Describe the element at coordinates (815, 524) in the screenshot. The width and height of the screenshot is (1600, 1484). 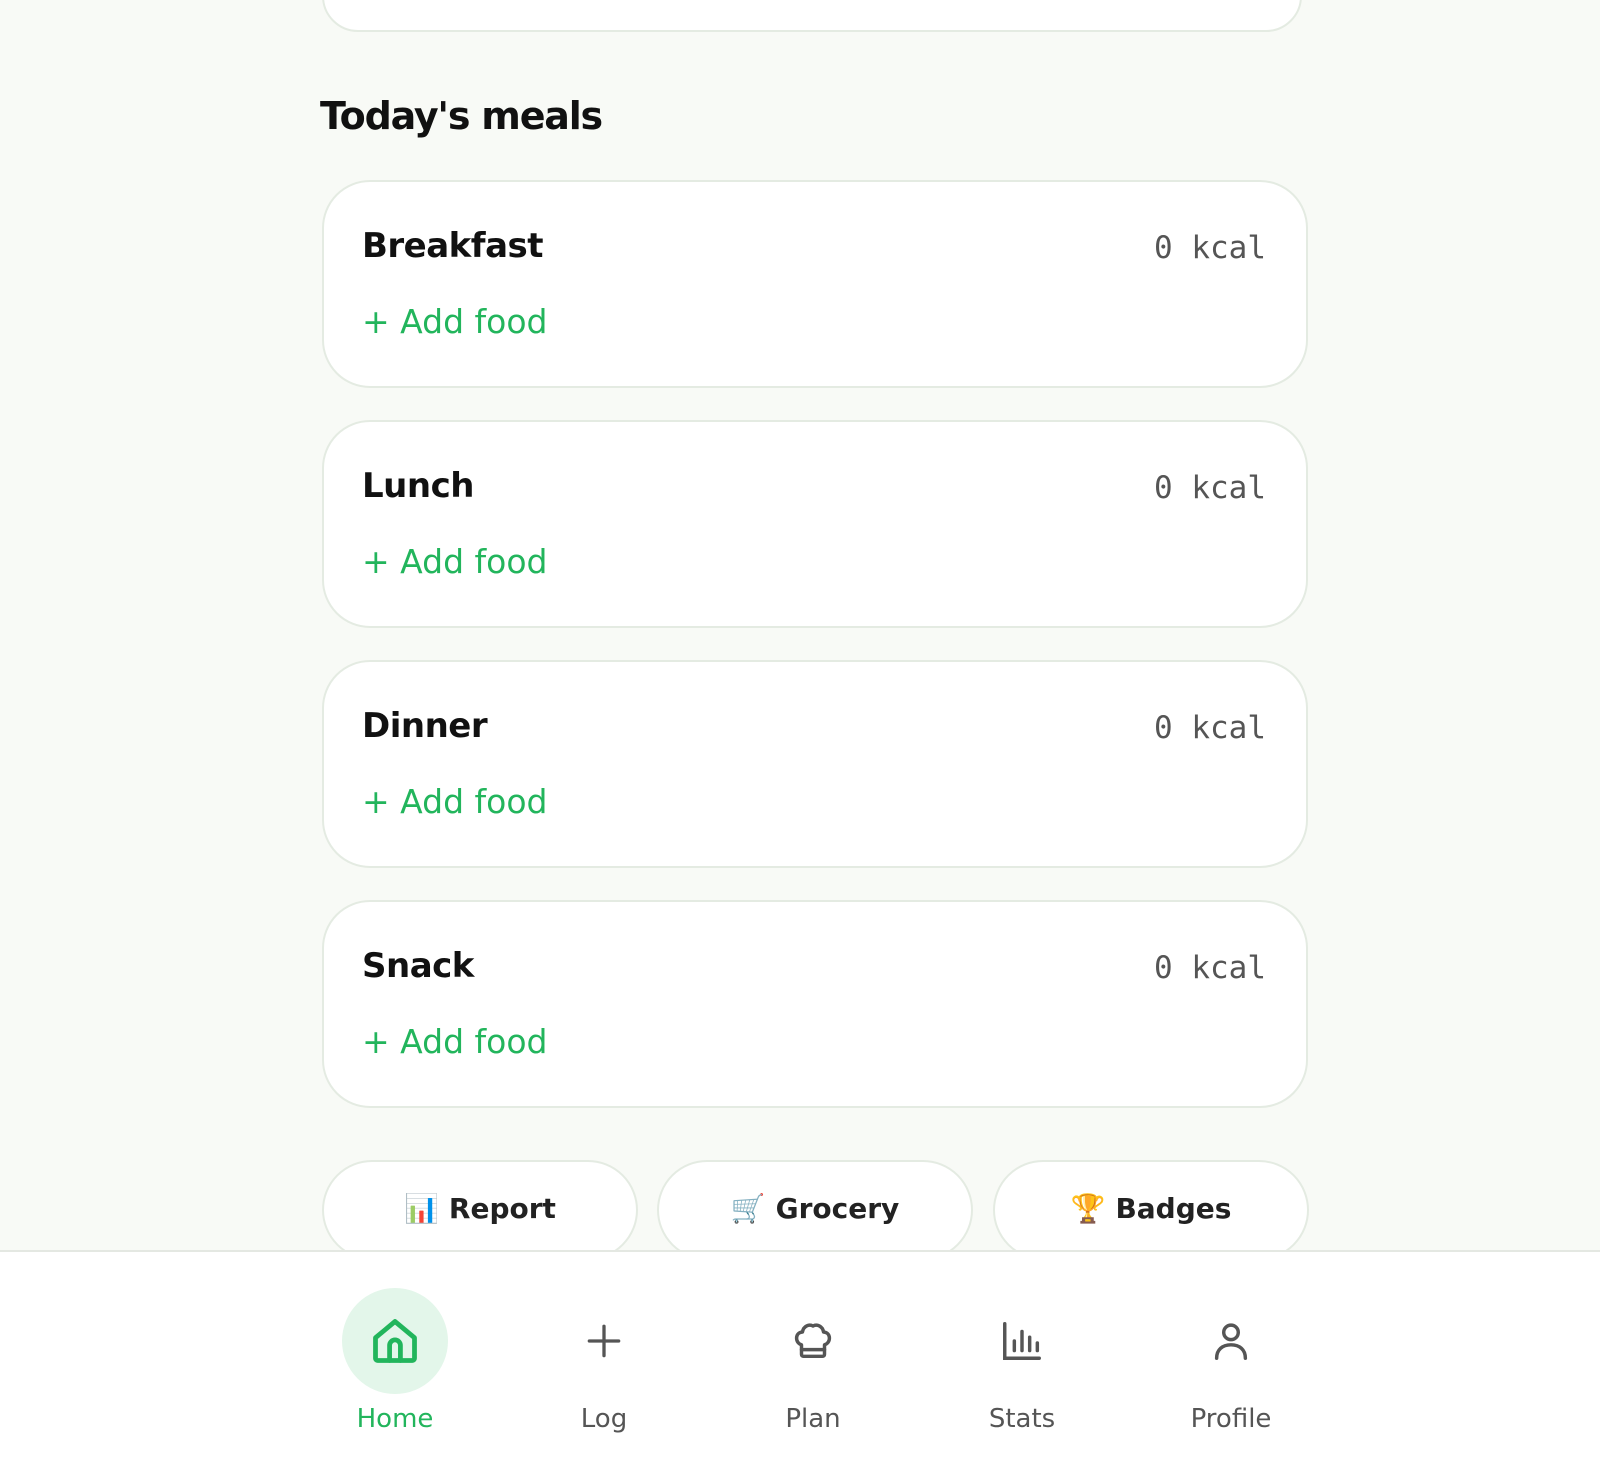
I see `meal-card-lunch: Lunch 0 kcal + Add food` at that location.